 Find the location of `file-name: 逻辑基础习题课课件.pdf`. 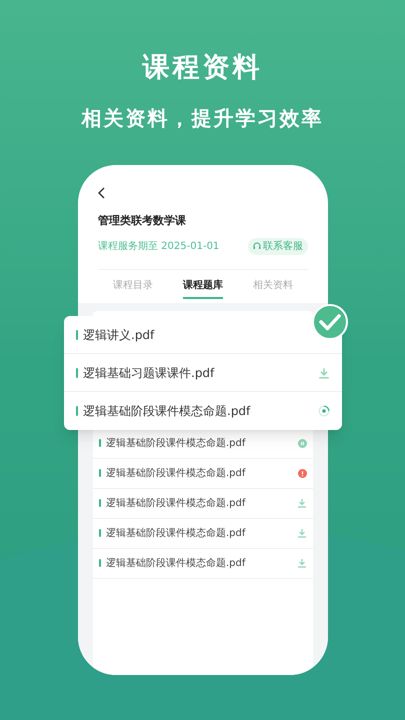

file-name: 逻辑基础习题课课件.pdf is located at coordinates (148, 373).